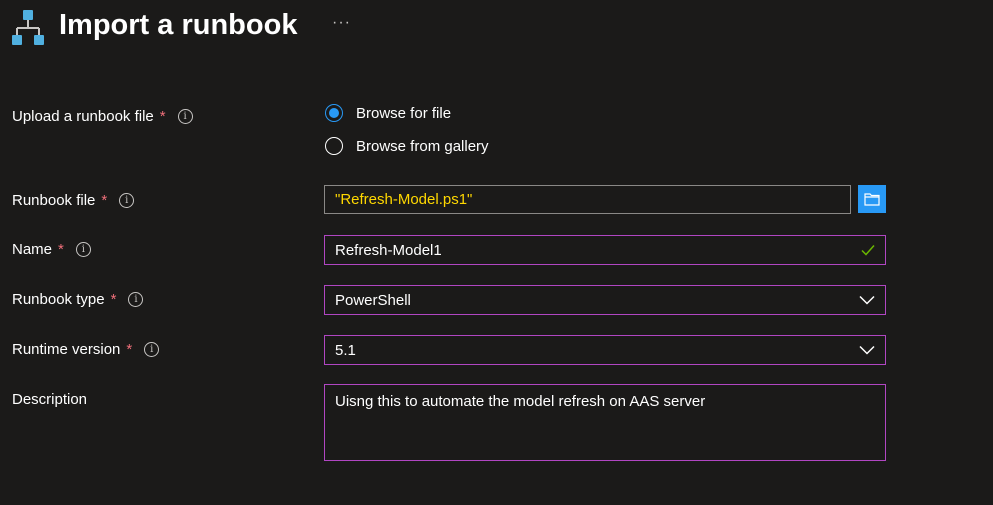  Describe the element at coordinates (178, 25) in the screenshot. I see `page-title: Import a runbook` at that location.